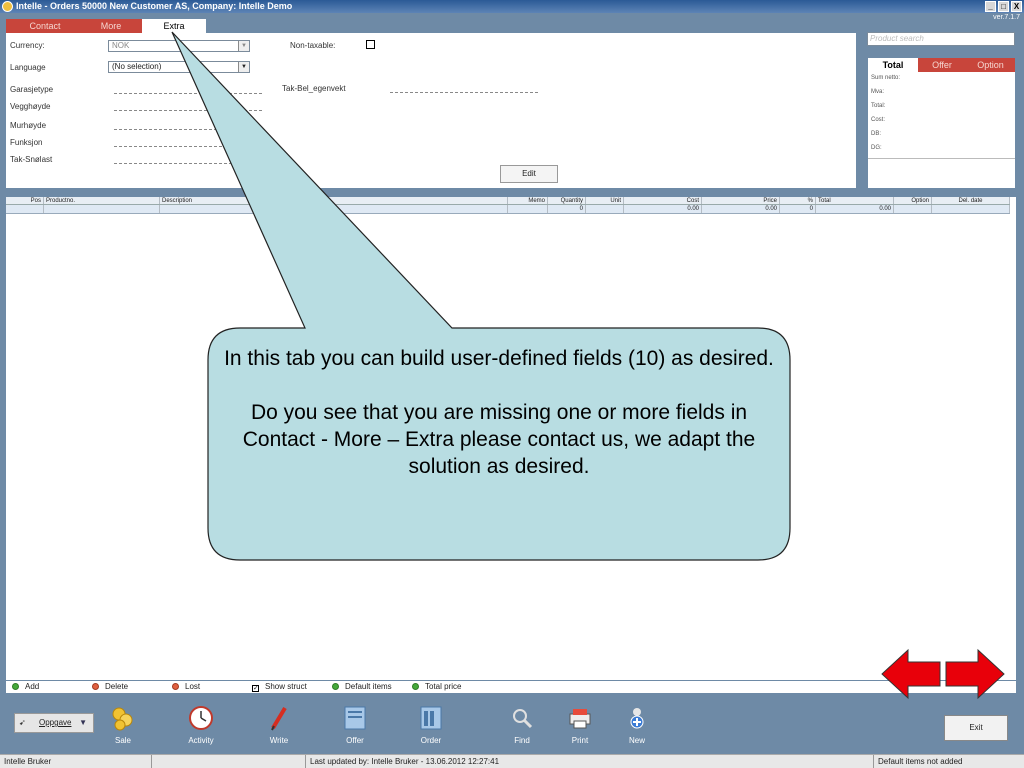 The width and height of the screenshot is (1024, 768). Describe the element at coordinates (362, 687) in the screenshot. I see `default-items-button: Default items` at that location.